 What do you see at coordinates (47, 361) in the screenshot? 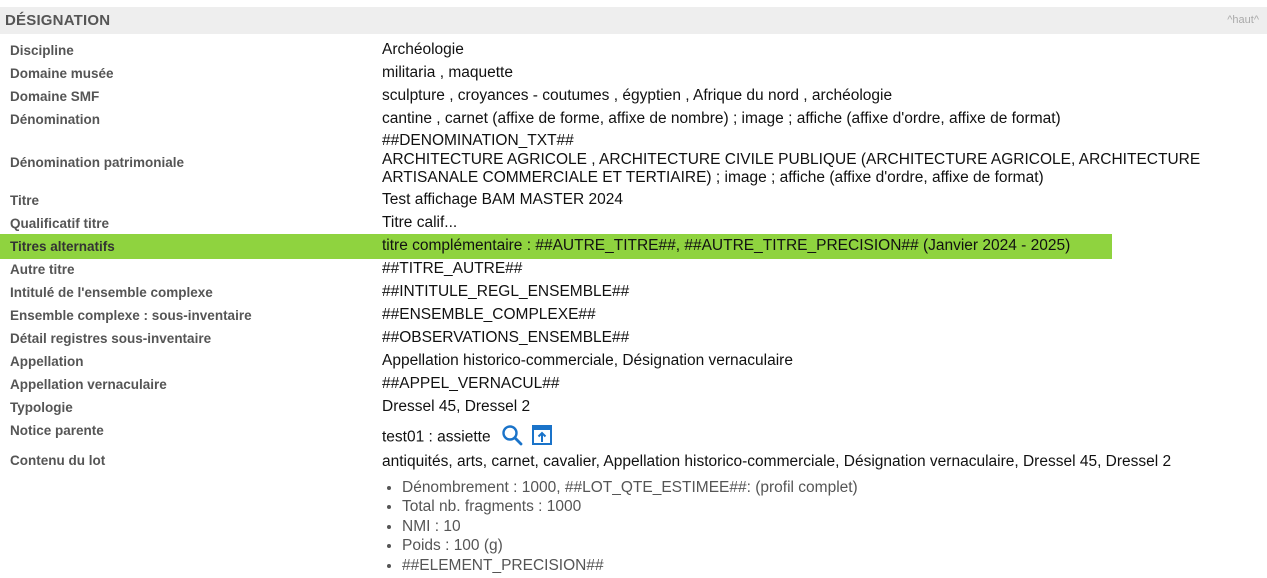
I see `field-label: Appellation` at bounding box center [47, 361].